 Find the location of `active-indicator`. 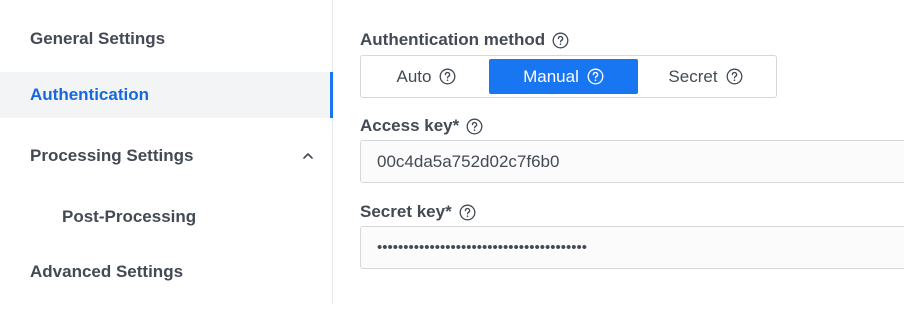

active-indicator is located at coordinates (331, 95).